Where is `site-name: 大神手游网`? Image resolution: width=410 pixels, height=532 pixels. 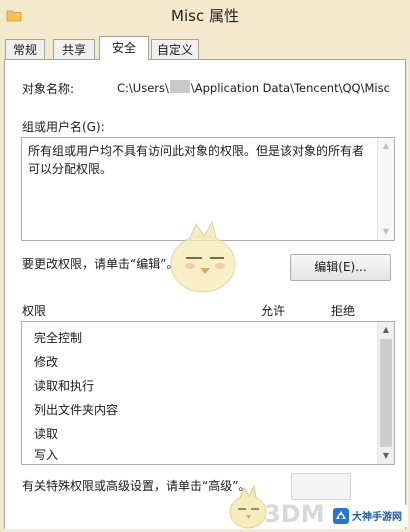 site-name: 大神手游网 is located at coordinates (377, 517).